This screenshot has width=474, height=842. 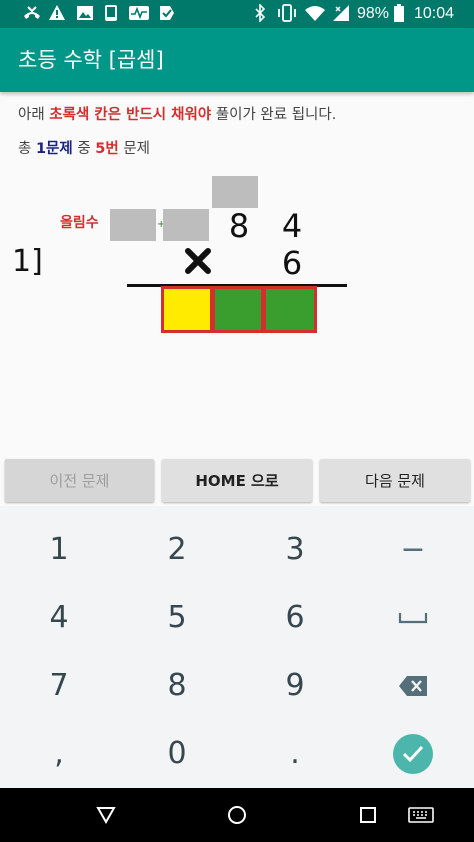 I want to click on key-9: 9, so click(x=295, y=685).